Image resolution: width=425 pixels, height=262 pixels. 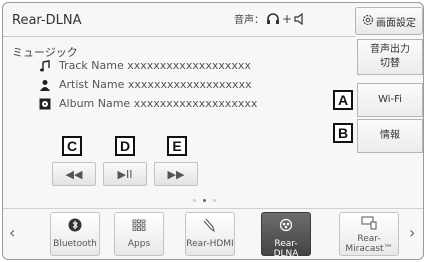 I want to click on app-bluetooth: Bluetooth, so click(x=75, y=234).